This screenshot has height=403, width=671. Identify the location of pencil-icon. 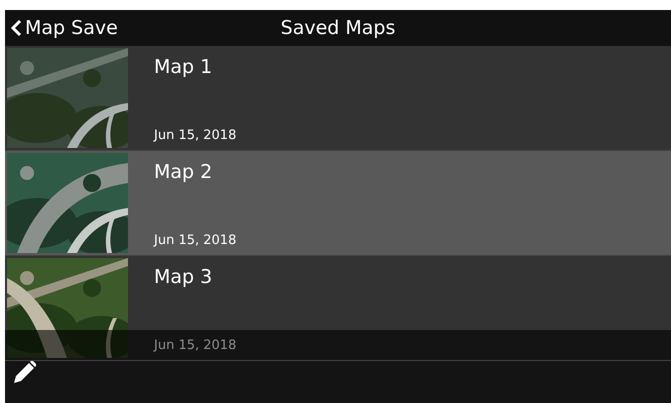
(25, 372).